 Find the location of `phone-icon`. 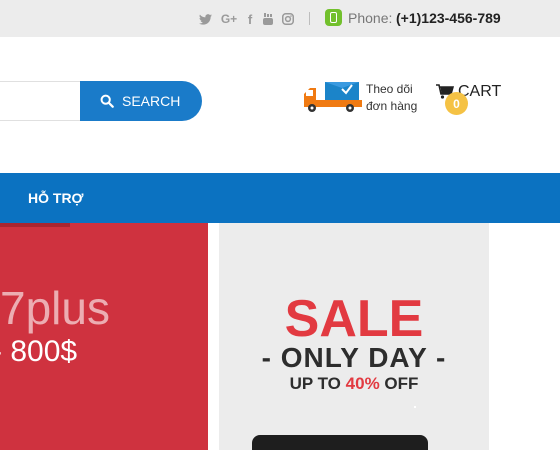

phone-icon is located at coordinates (333, 17).